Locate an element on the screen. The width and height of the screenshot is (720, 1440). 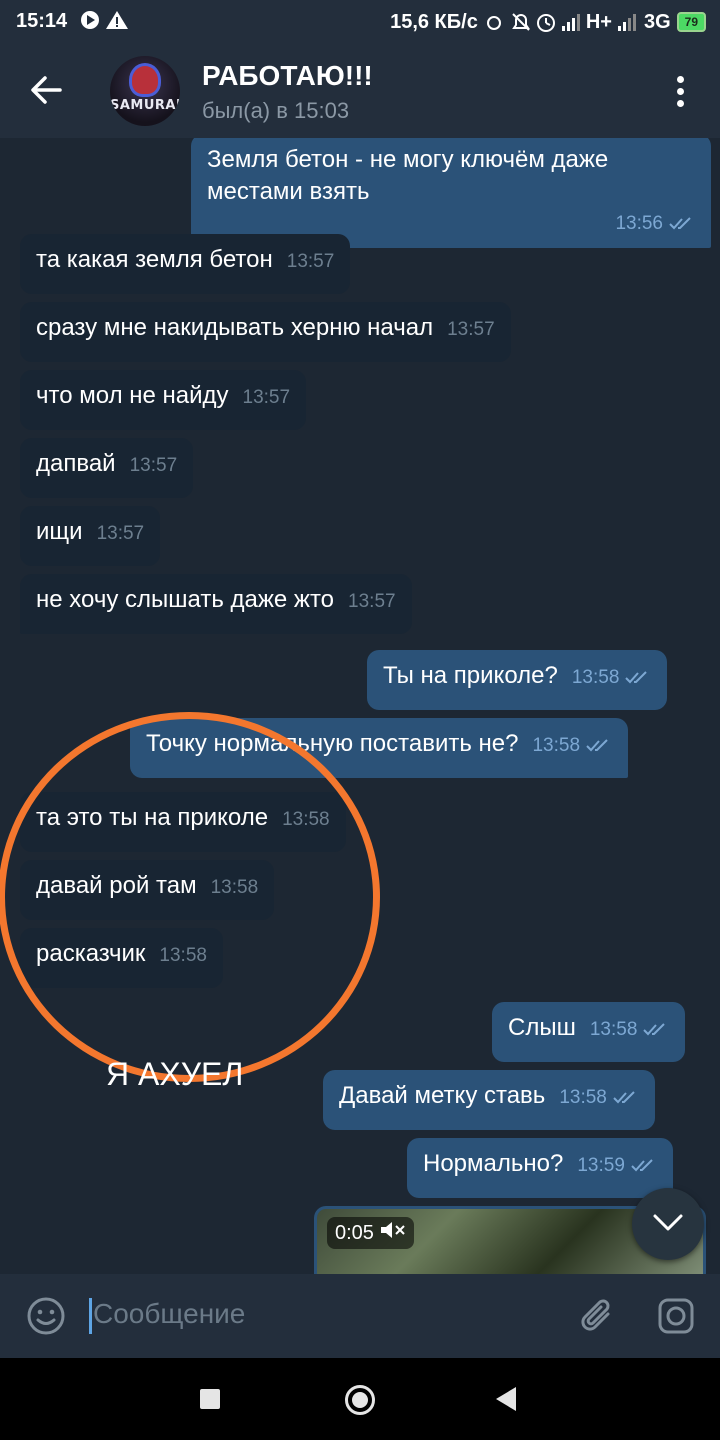
smiley-icon is located at coordinates (46, 1316).